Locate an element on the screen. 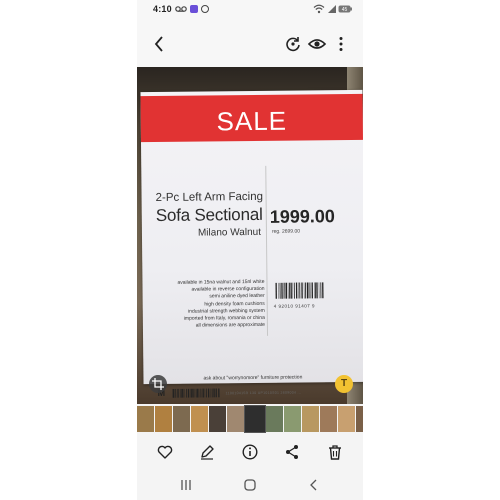 This screenshot has height=500, width=500. battery-icon: 45 is located at coordinates (345, 9).